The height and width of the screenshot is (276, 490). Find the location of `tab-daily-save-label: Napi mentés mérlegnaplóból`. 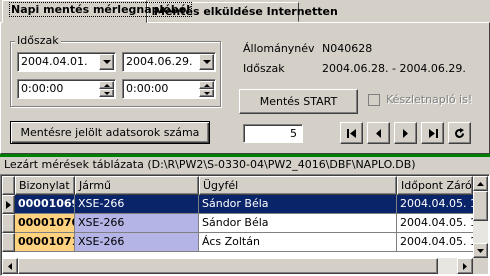

tab-daily-save-label: Napi mentés mérlegnaplóból is located at coordinates (101, 9).